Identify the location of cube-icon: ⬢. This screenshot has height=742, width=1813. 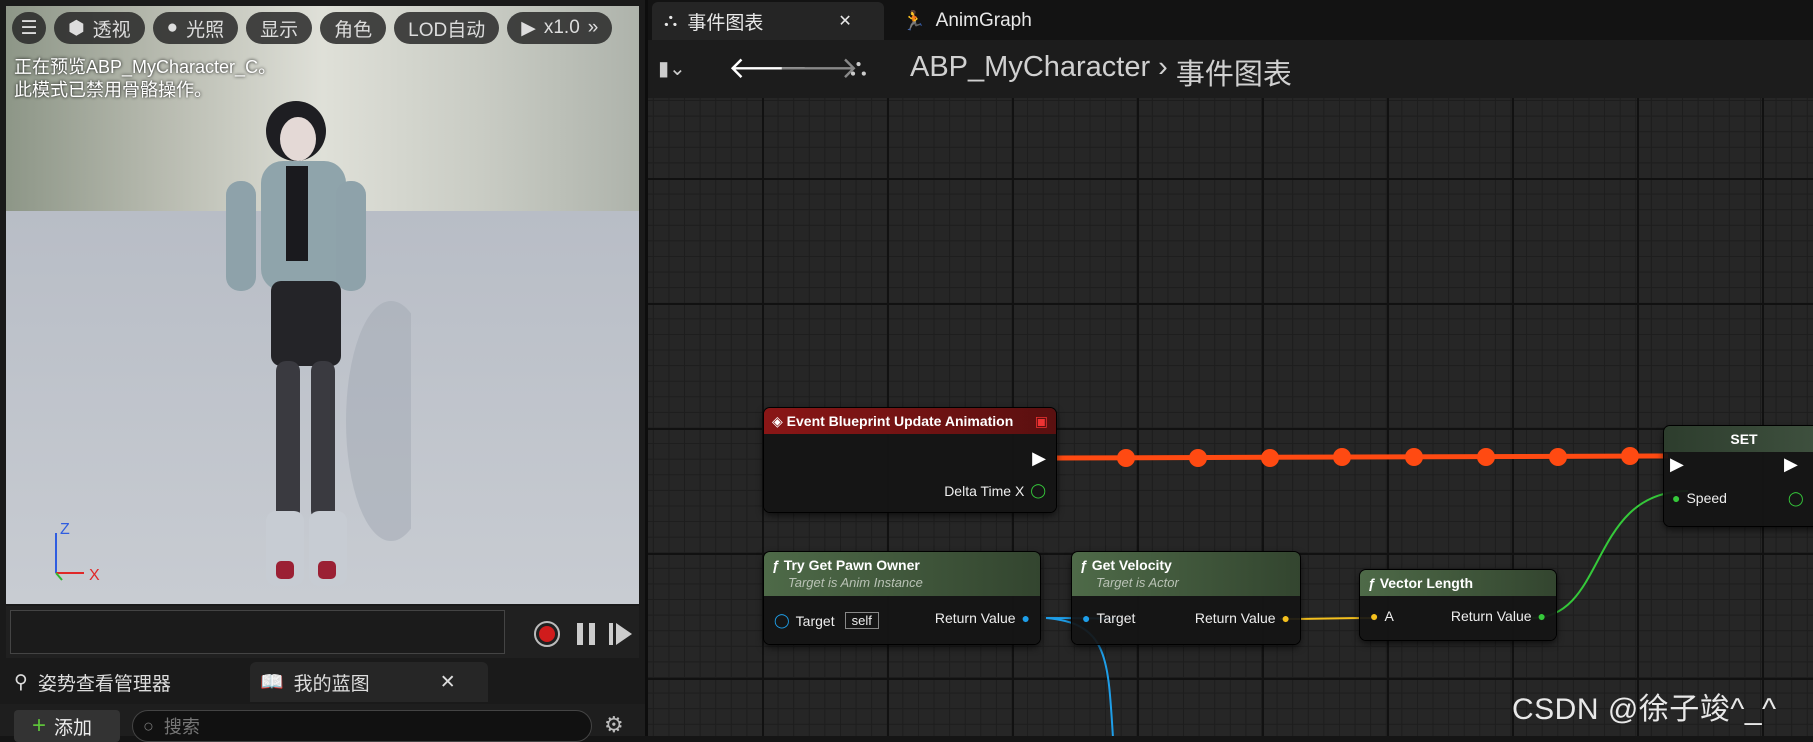
(76, 28).